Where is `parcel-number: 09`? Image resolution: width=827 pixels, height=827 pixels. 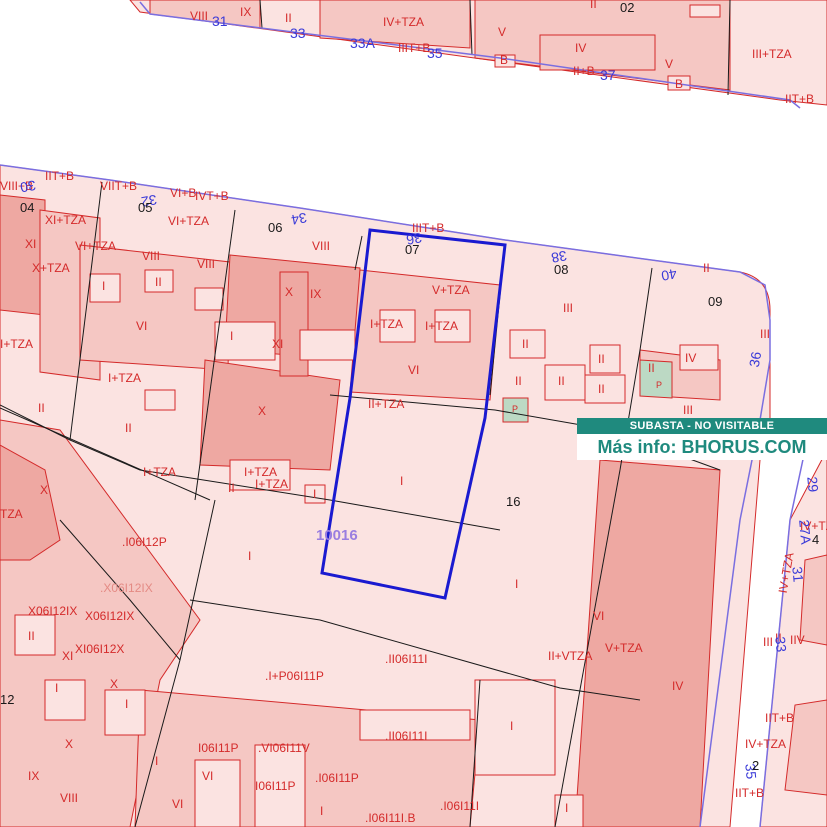
parcel-number: 09 is located at coordinates (715, 301).